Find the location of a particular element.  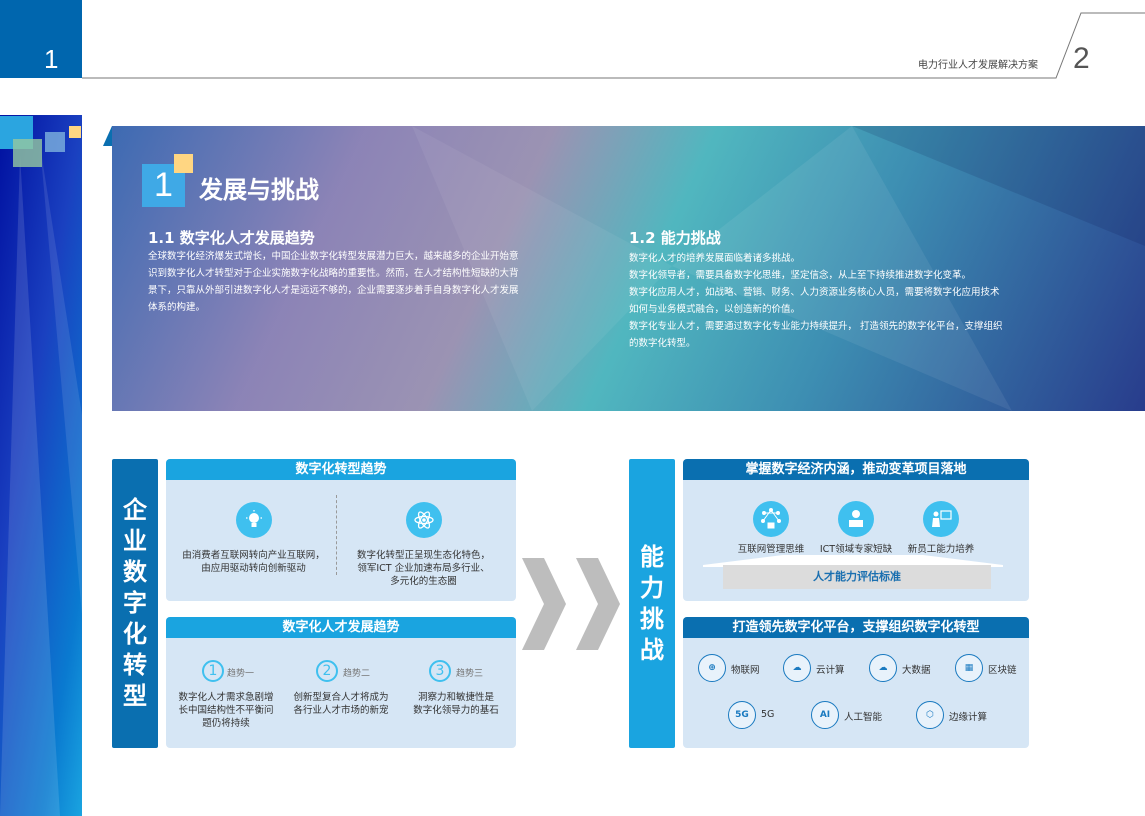

text-line: 创新型复合人才将成为 is located at coordinates (341, 697).